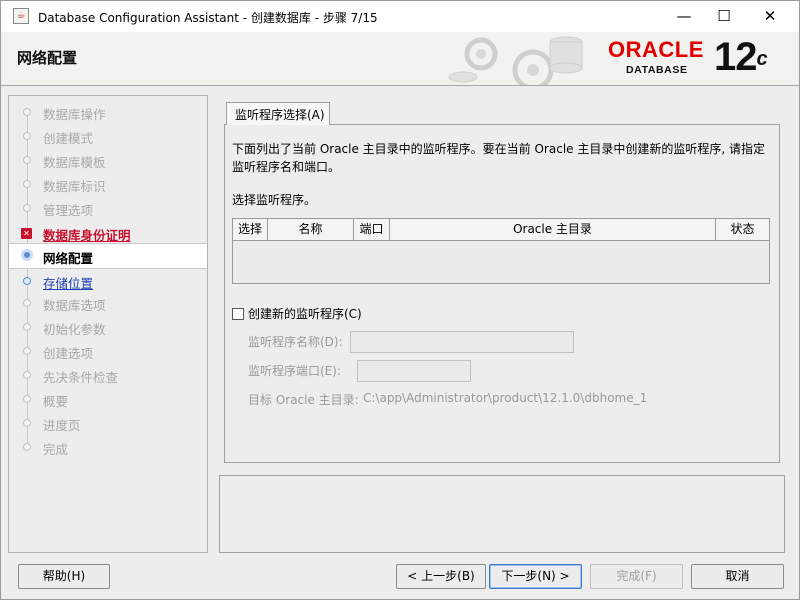 This screenshot has height=600, width=800. I want to click on oracle-logo: ORACLE DATABASE, so click(656, 57).